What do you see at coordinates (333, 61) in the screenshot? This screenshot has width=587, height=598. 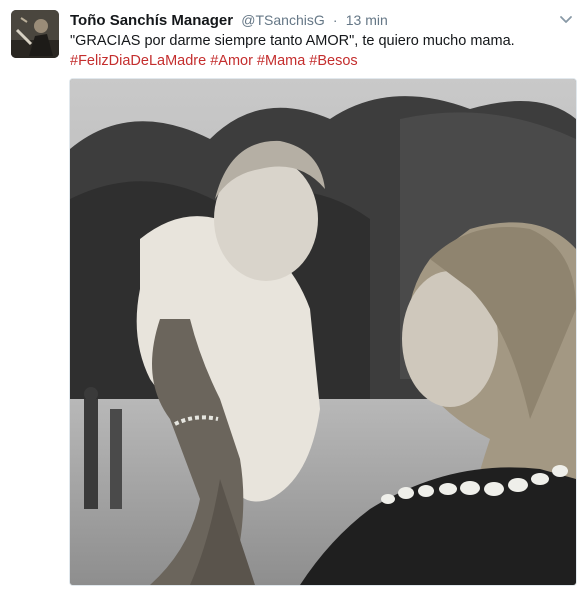 I see `hashtag-link: #Besos` at bounding box center [333, 61].